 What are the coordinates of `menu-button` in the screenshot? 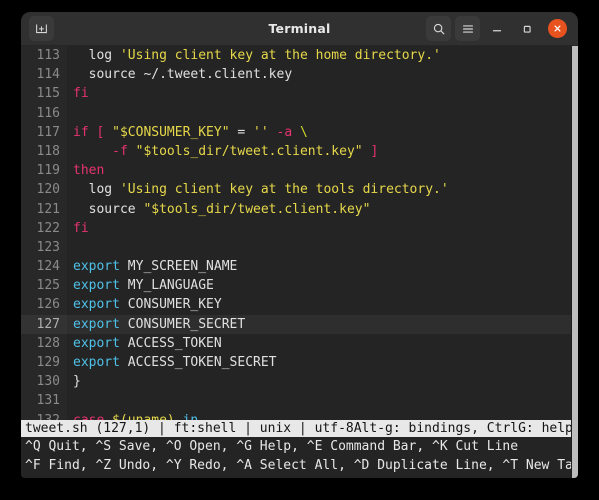 It's located at (467, 28).